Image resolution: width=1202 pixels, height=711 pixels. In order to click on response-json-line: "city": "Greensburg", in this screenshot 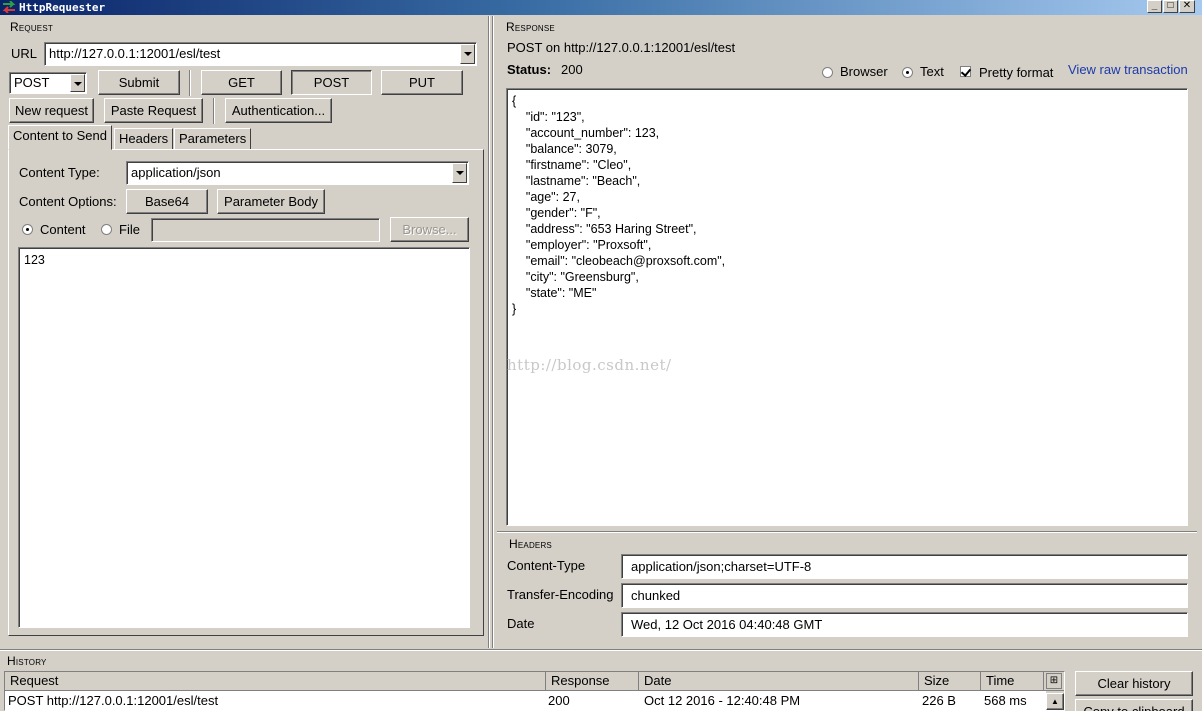, I will do `click(575, 277)`.